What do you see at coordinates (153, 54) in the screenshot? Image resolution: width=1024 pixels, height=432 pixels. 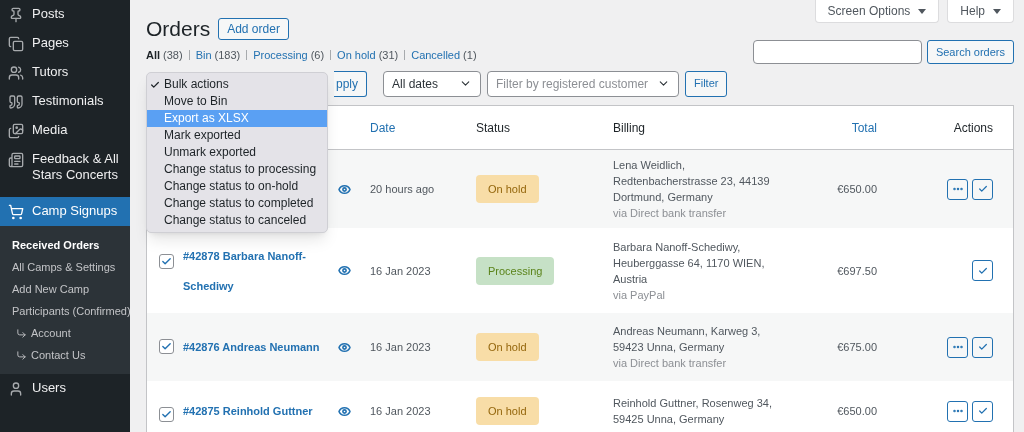 I see `status-filter-link: All` at bounding box center [153, 54].